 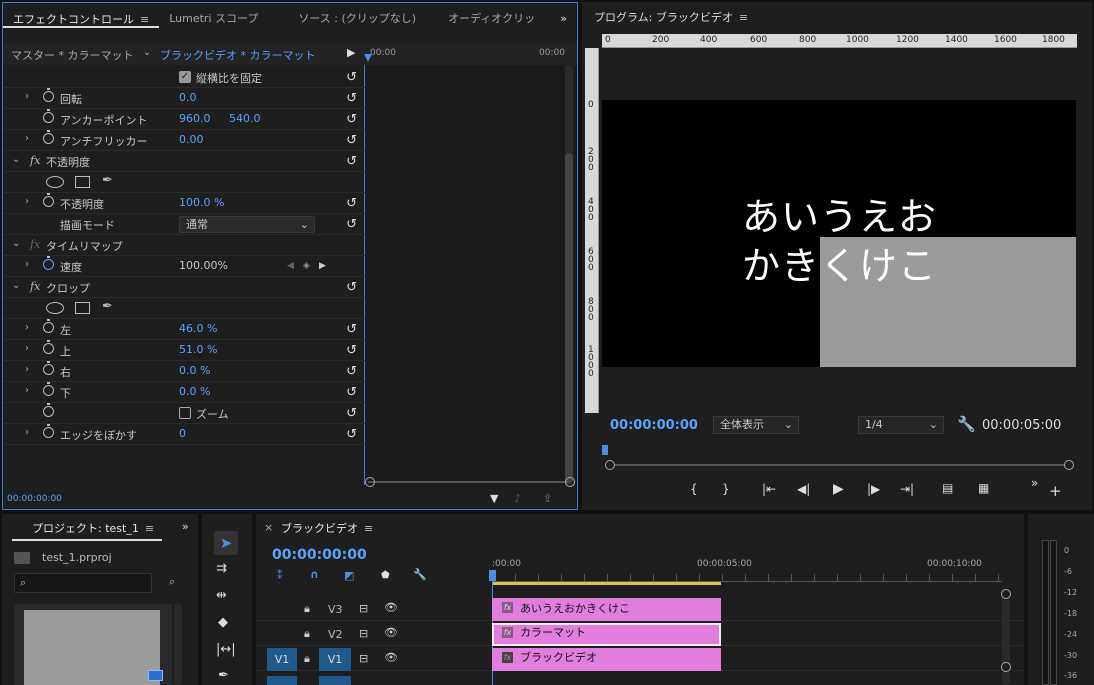 What do you see at coordinates (226, 543) in the screenshot?
I see `selection-tool-icon: ➤` at bounding box center [226, 543].